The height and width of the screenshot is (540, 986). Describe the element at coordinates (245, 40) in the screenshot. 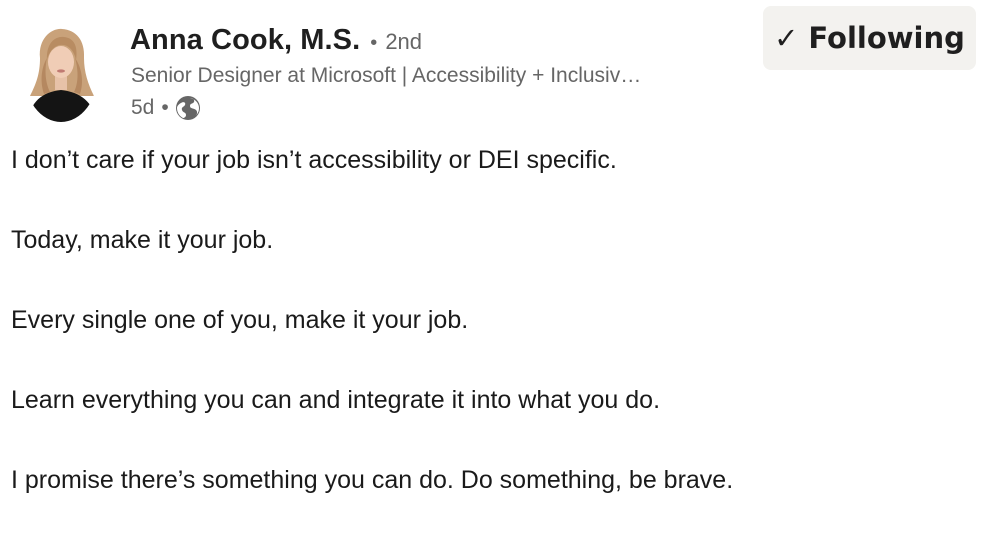

I see `author-name: Anna Cook, M.S.` at that location.